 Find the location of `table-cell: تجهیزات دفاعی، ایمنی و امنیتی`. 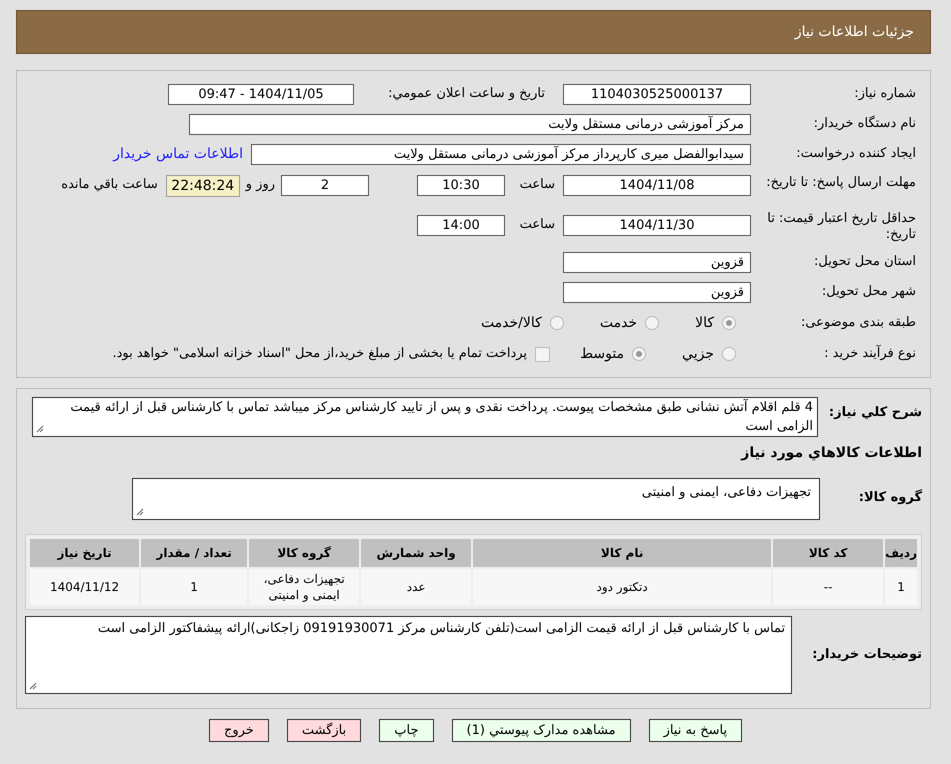

table-cell: تجهیزات دفاعی، ایمنی و امنیتی is located at coordinates (304, 587).